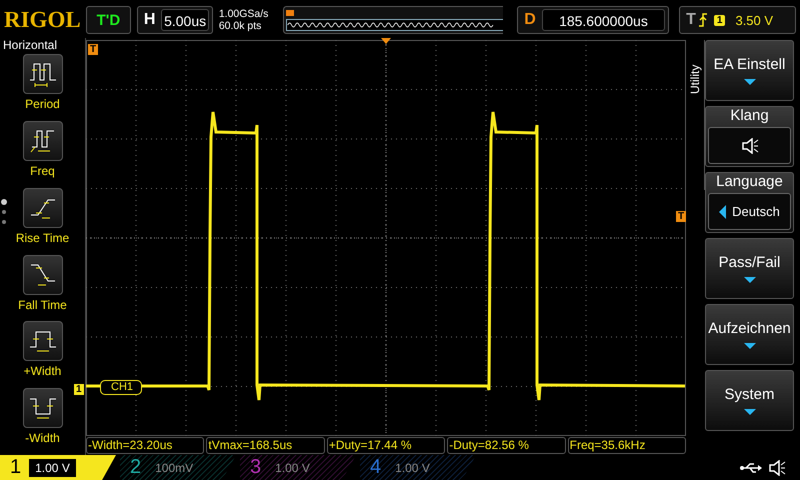 This screenshot has width=800, height=480. I want to click on channel-number: 4, so click(376, 467).